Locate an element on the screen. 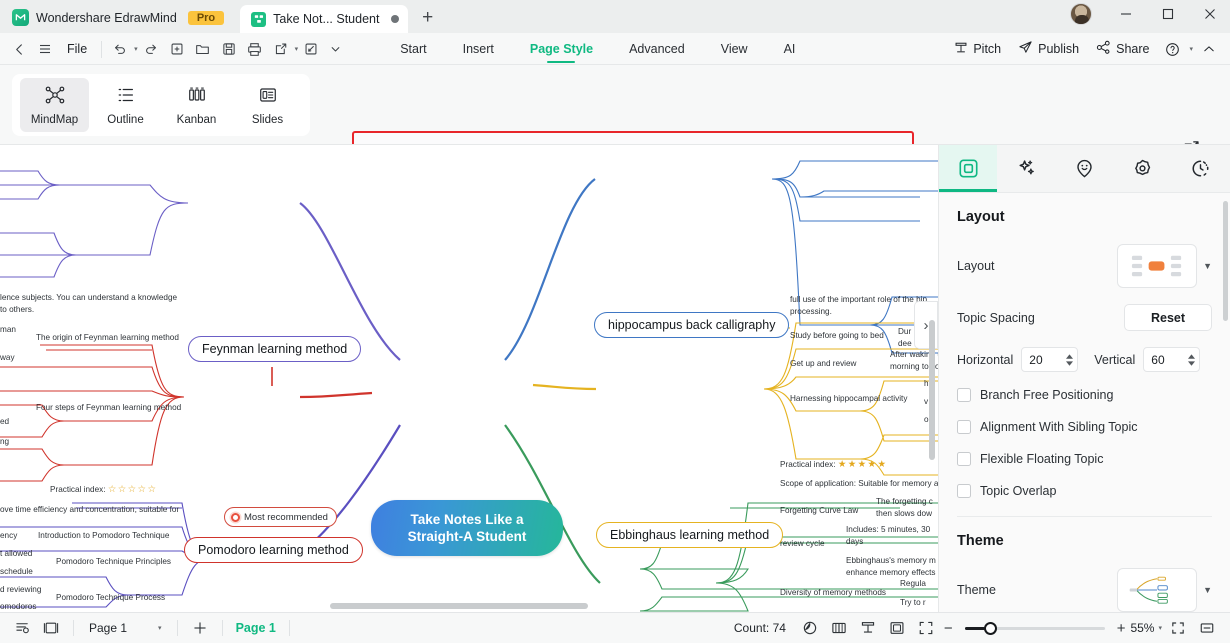  subtopic-text: Try to r is located at coordinates (913, 603).